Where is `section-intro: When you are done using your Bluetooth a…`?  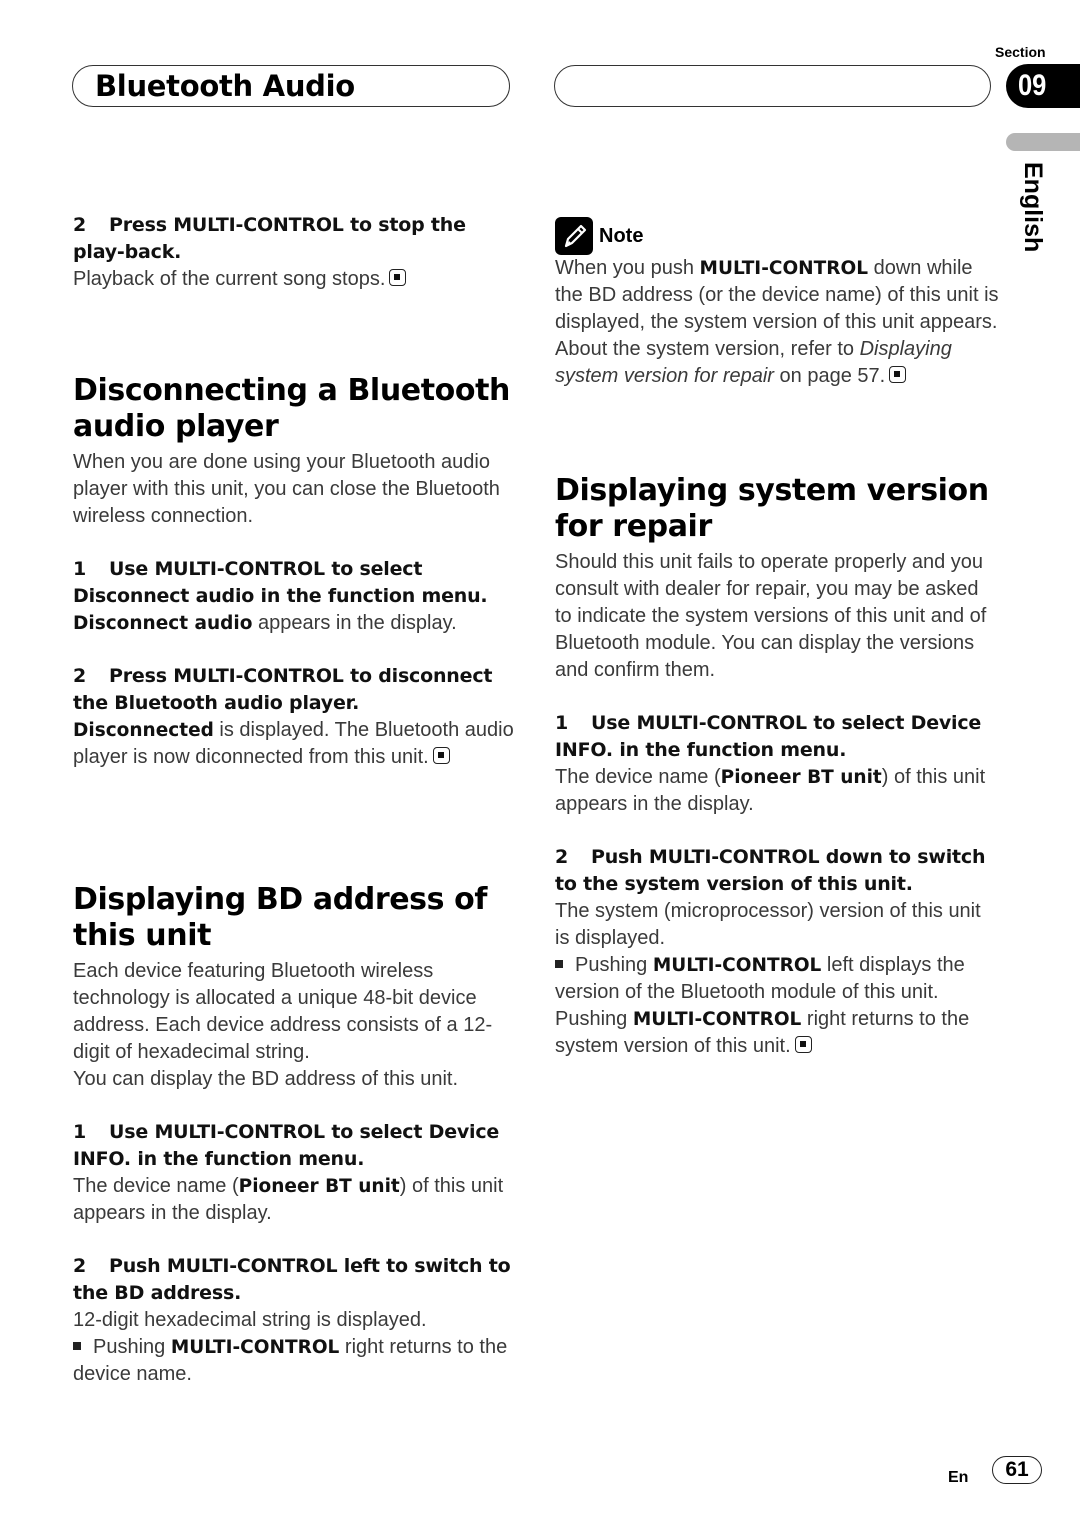 section-intro: When you are done using your Bluetooth a… is located at coordinates (286, 489).